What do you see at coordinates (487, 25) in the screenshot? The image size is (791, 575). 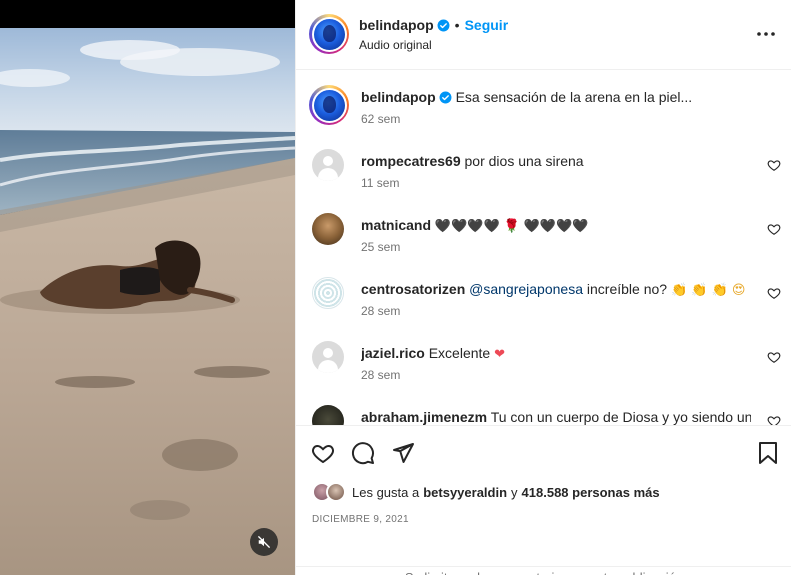 I see `follow-button: Seguir` at bounding box center [487, 25].